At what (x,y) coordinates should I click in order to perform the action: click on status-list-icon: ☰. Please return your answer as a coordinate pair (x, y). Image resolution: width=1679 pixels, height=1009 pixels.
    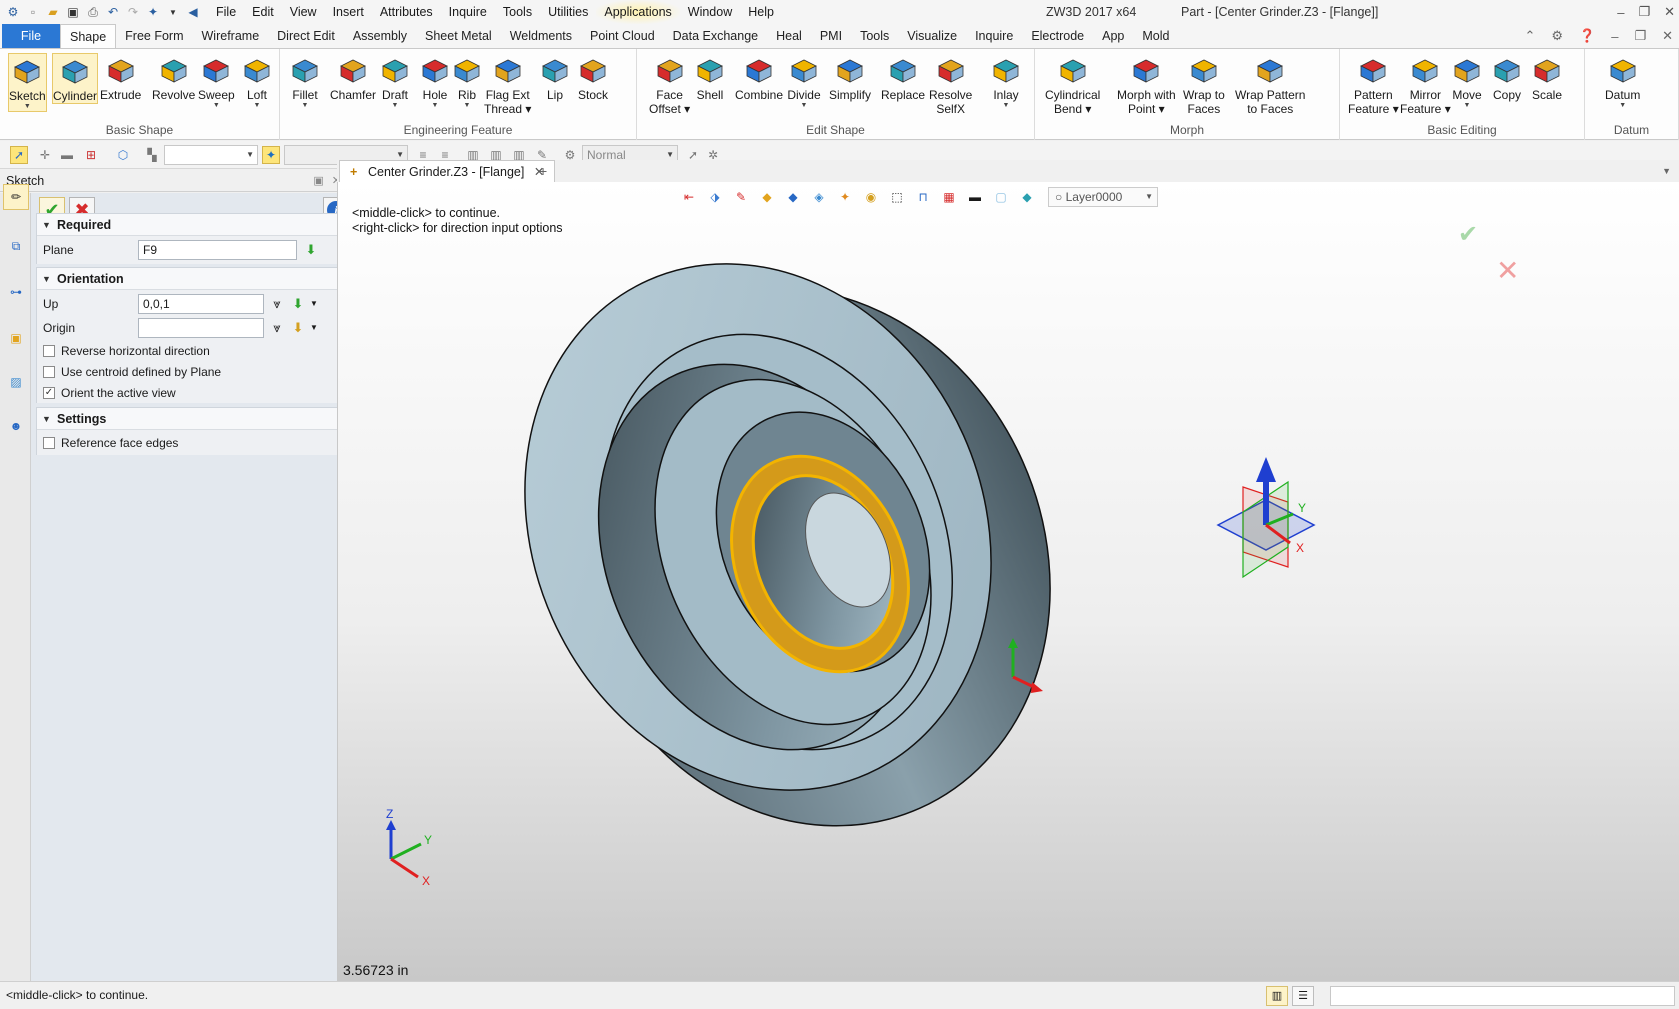
    Looking at the image, I should click on (1303, 996).